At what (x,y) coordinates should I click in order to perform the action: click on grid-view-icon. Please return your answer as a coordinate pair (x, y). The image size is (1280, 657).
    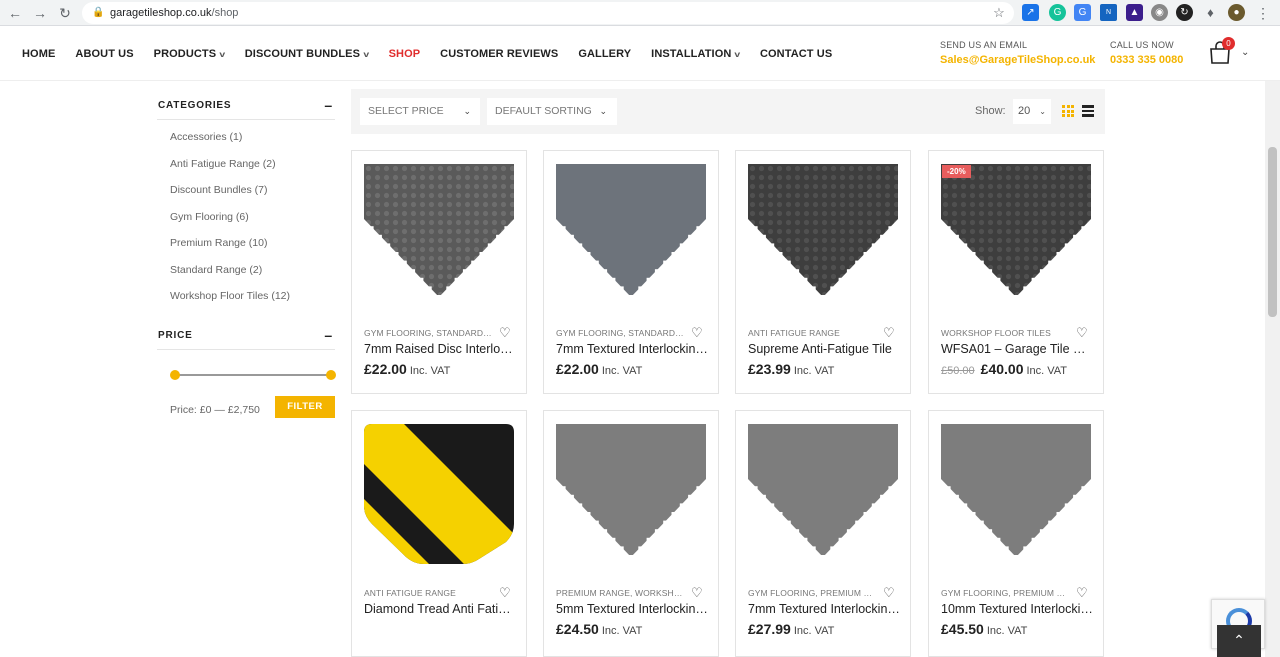
    Looking at the image, I should click on (1068, 111).